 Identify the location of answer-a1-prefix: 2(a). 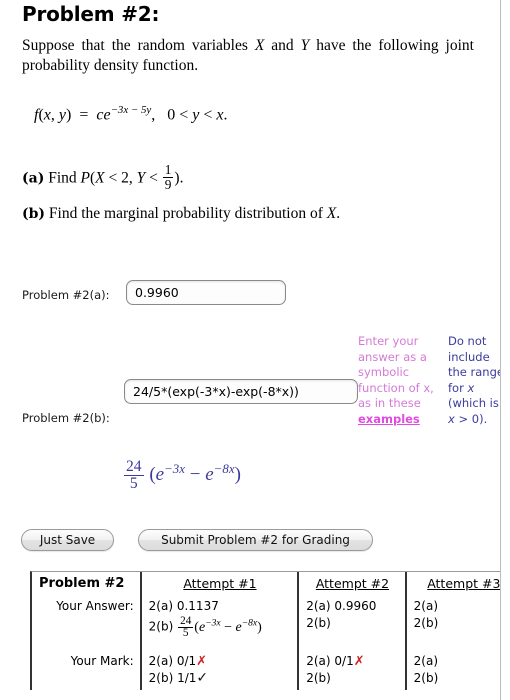
(161, 606).